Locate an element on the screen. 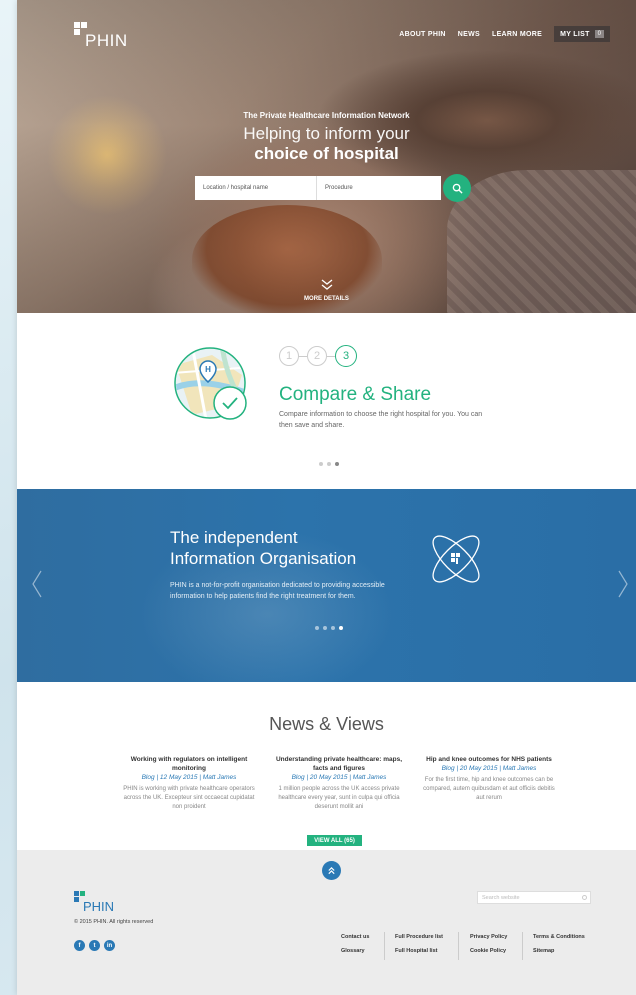  feature-title-line2: Information Organisation is located at coordinates (263, 558).